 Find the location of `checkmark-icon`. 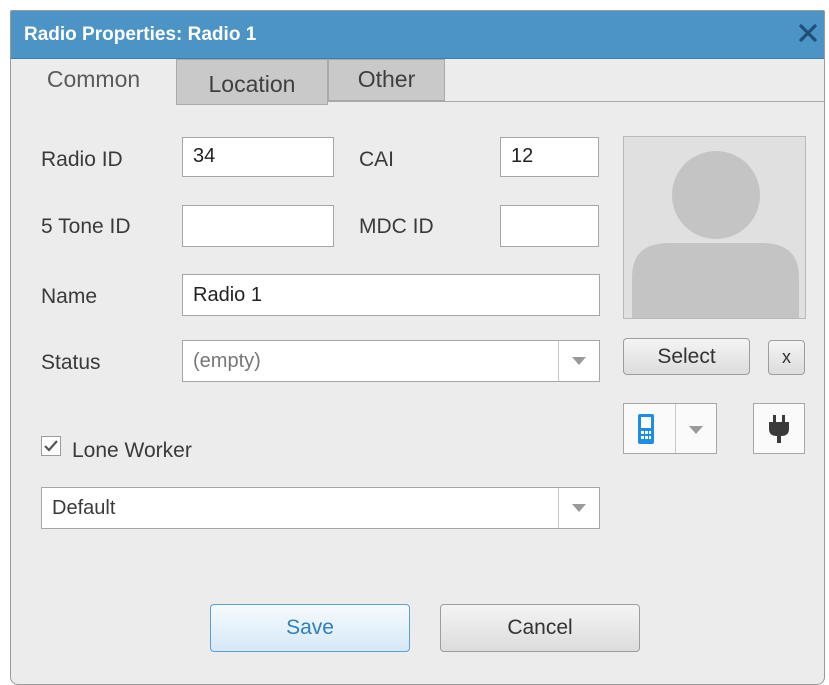

checkmark-icon is located at coordinates (51, 446).